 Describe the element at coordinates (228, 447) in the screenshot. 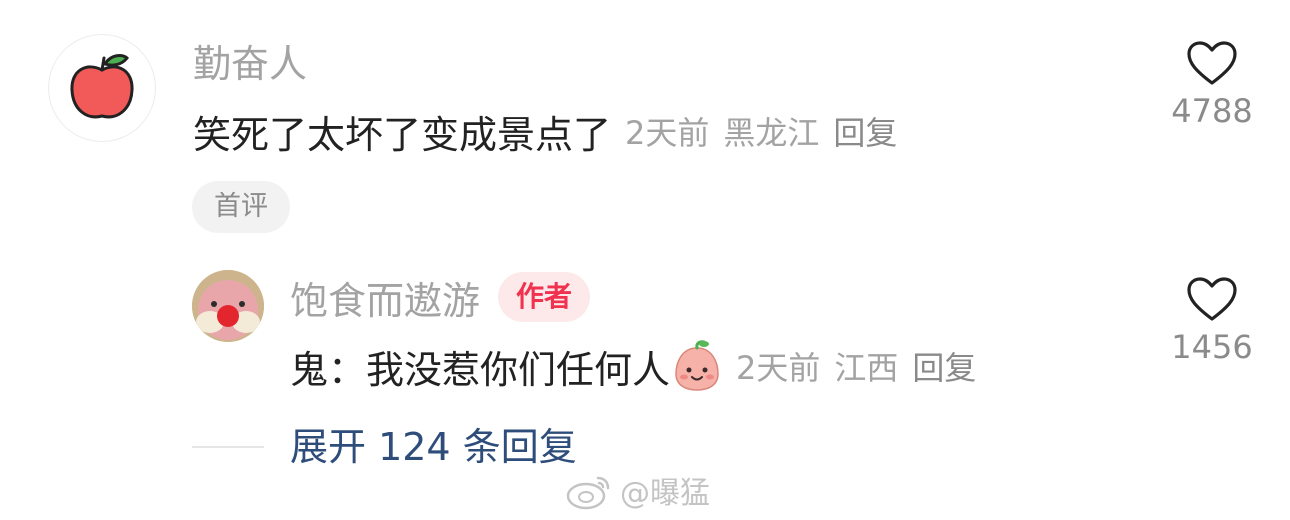

I see `expand-divider` at that location.